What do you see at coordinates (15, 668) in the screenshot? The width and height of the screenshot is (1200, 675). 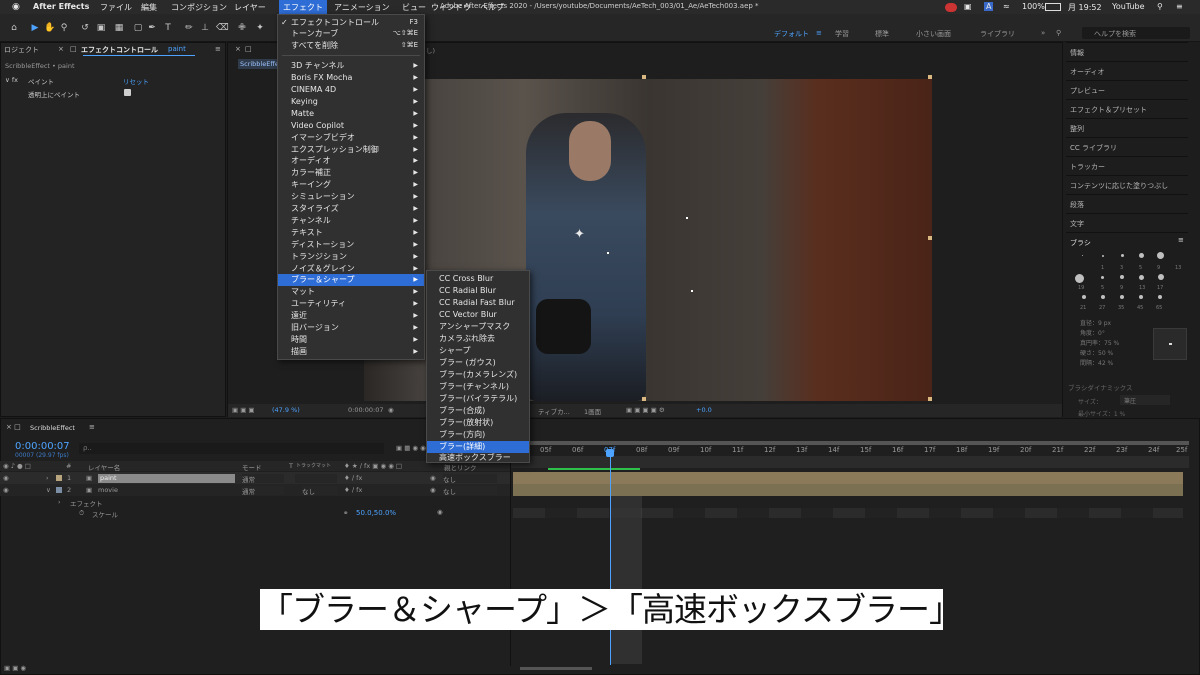 I see `timeline-bottom-icons: ▣ ▣ ◉` at bounding box center [15, 668].